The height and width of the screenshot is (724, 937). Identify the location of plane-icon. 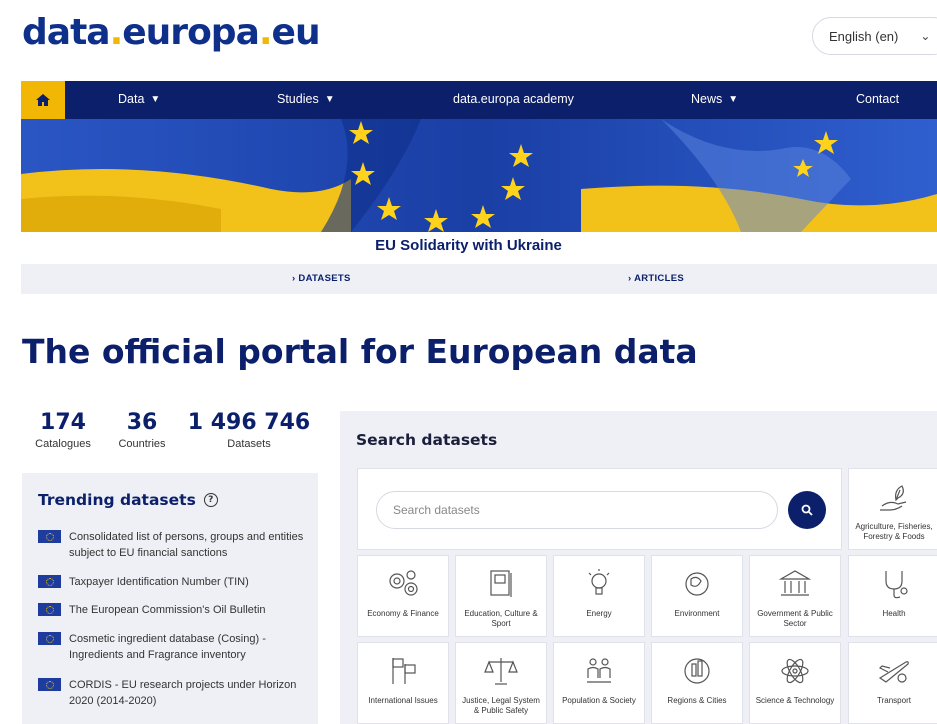
(893, 672).